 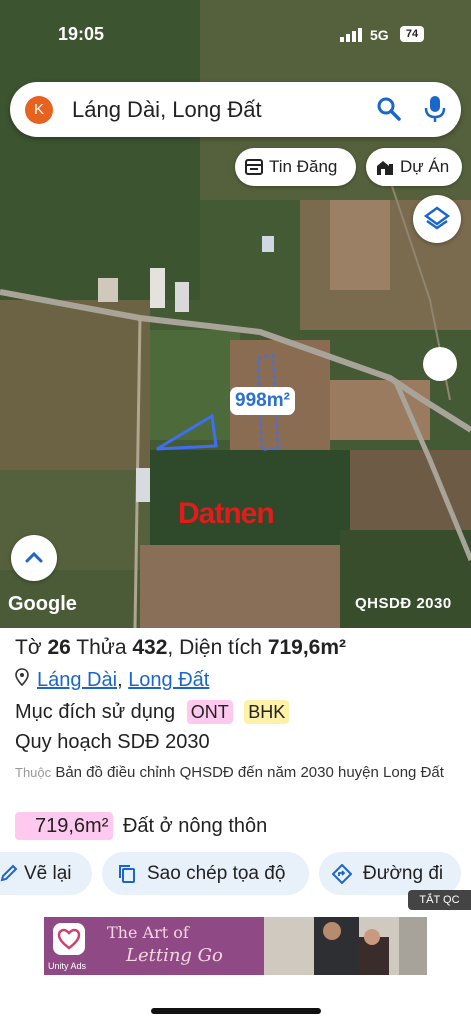 I want to click on status-time: 19:05, so click(x=81, y=34).